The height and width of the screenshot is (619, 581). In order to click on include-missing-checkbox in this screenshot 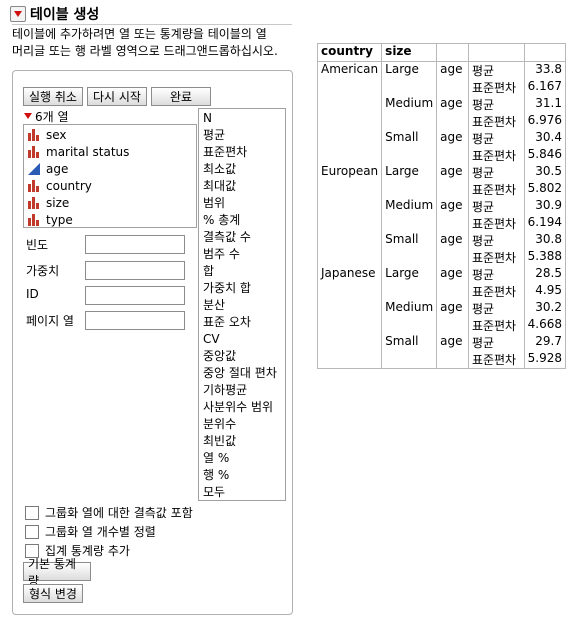, I will do `click(32, 512)`.